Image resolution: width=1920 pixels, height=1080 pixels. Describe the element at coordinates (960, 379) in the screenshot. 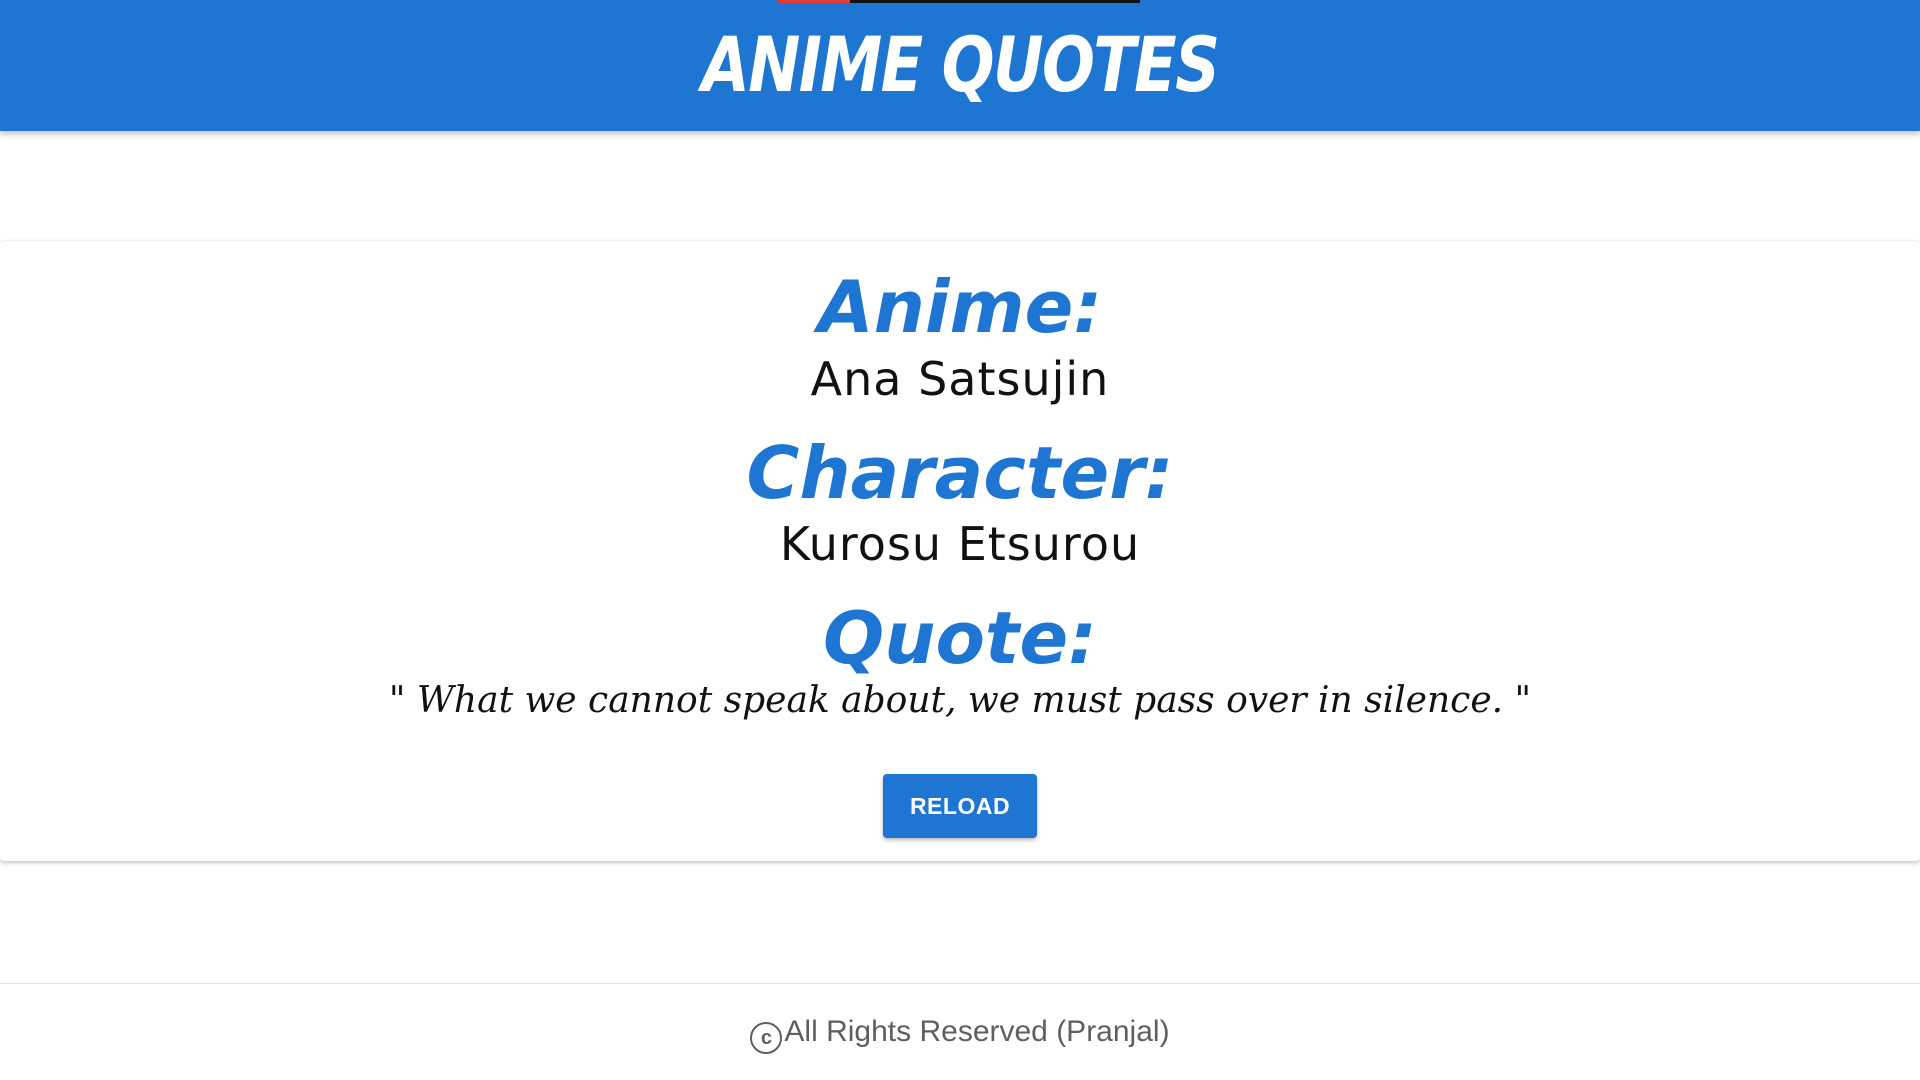

I see `anime-value: Ana Satsujin` at that location.